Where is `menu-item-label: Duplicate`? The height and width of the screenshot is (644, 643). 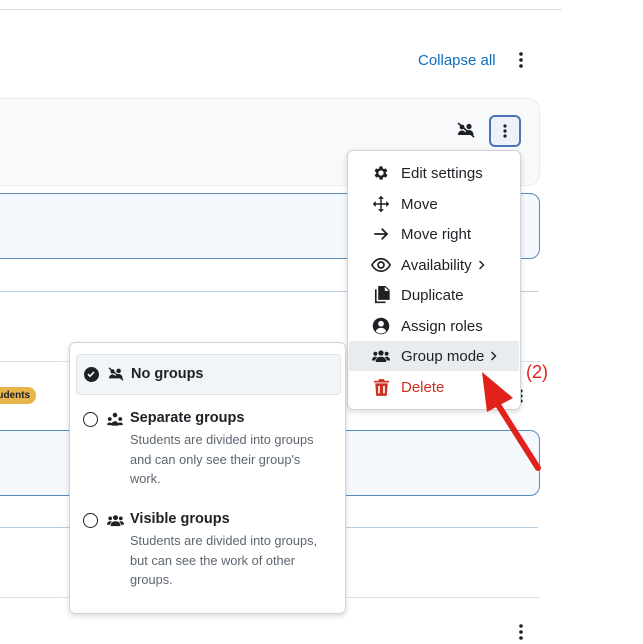 menu-item-label: Duplicate is located at coordinates (432, 295).